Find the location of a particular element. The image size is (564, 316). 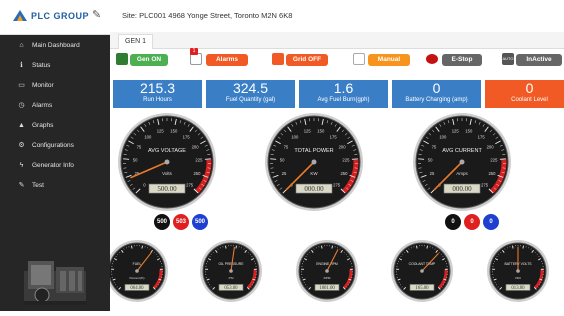

gauge-readout: 053.00 is located at coordinates (231, 288).